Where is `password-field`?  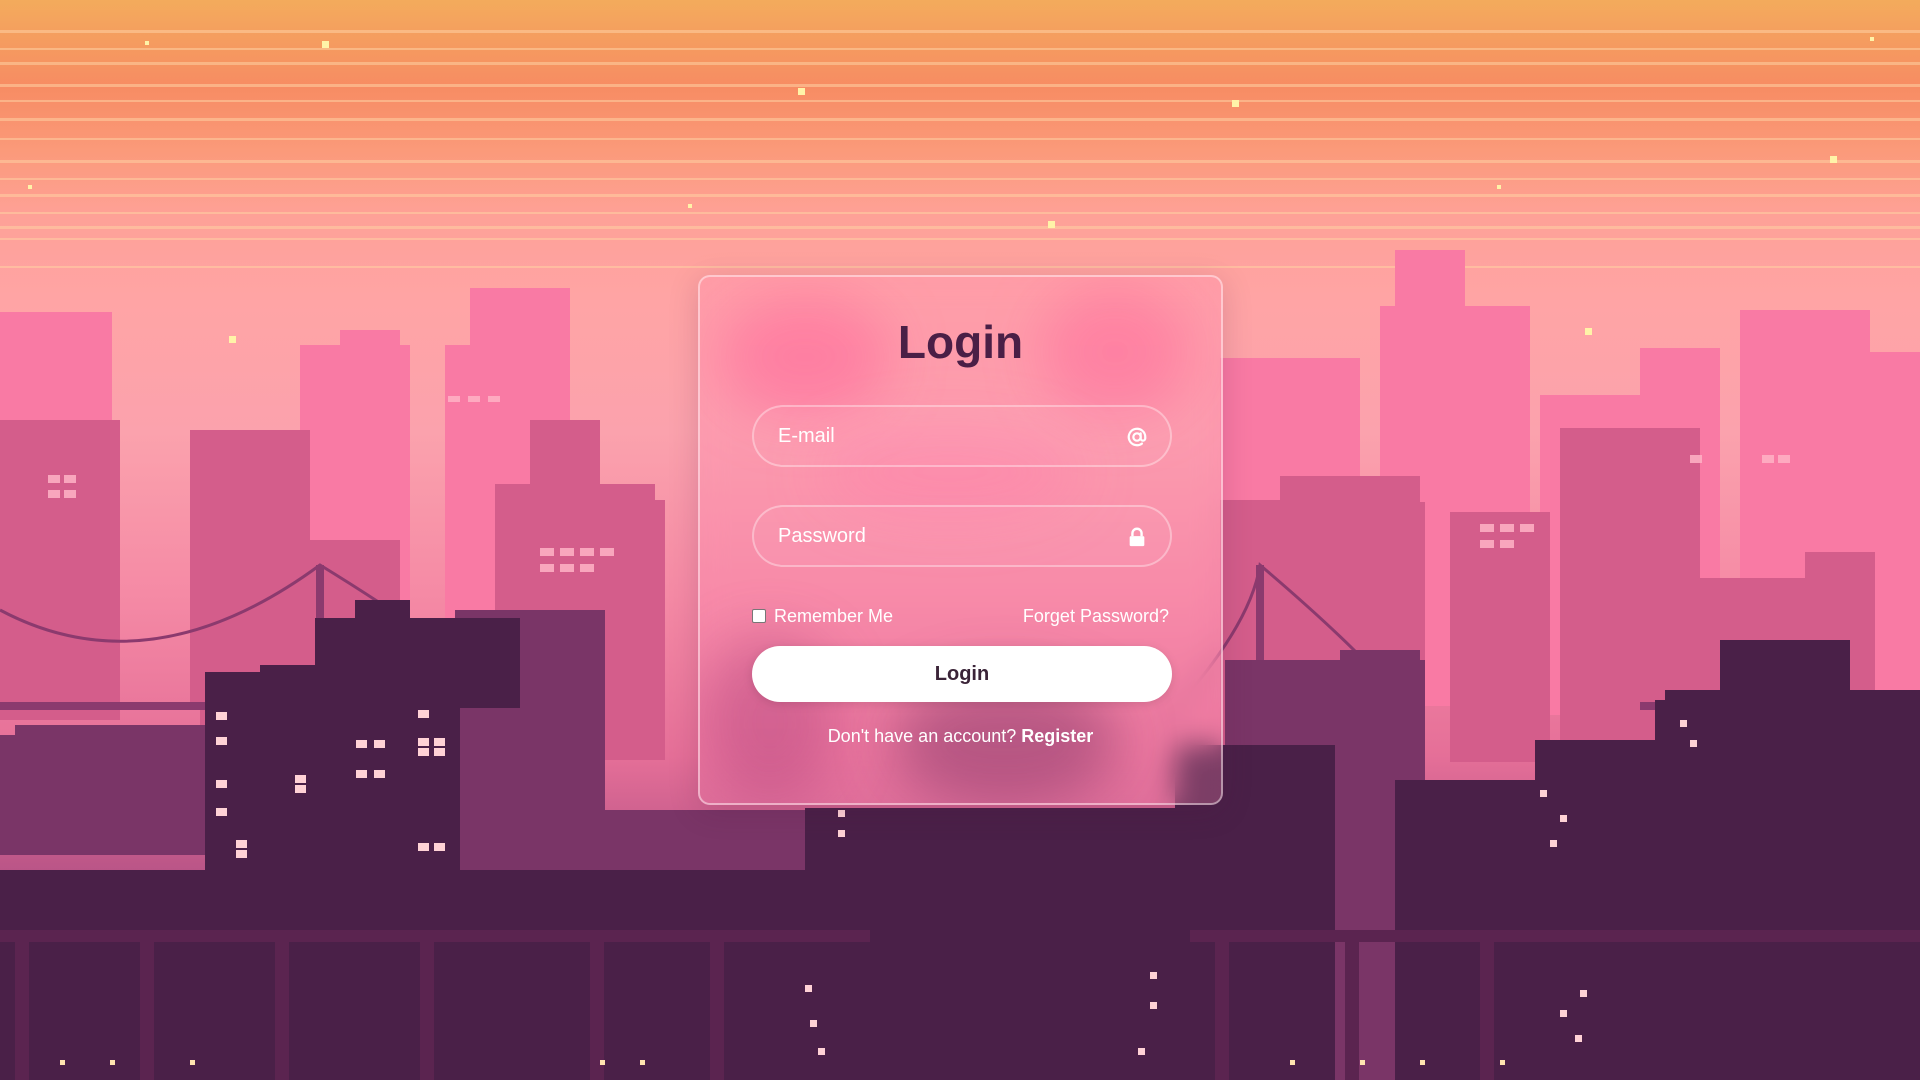 password-field is located at coordinates (962, 536).